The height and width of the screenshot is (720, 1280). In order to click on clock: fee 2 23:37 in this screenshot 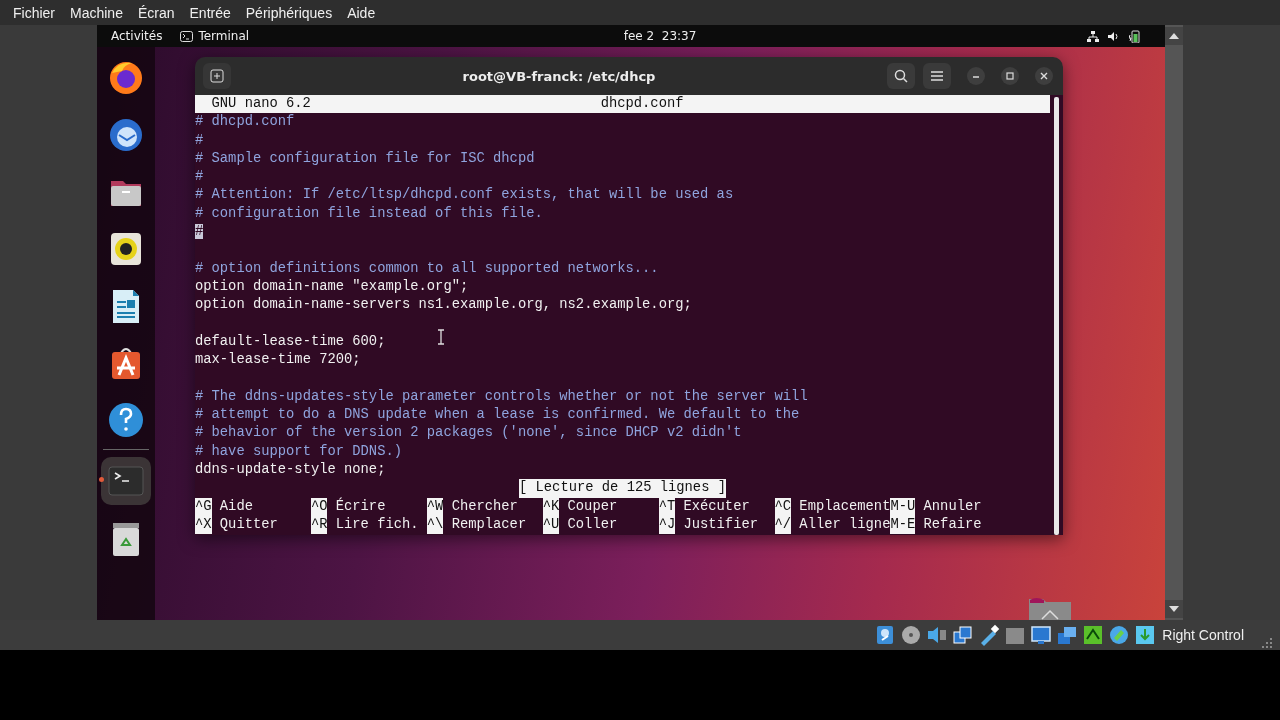, I will do `click(660, 36)`.